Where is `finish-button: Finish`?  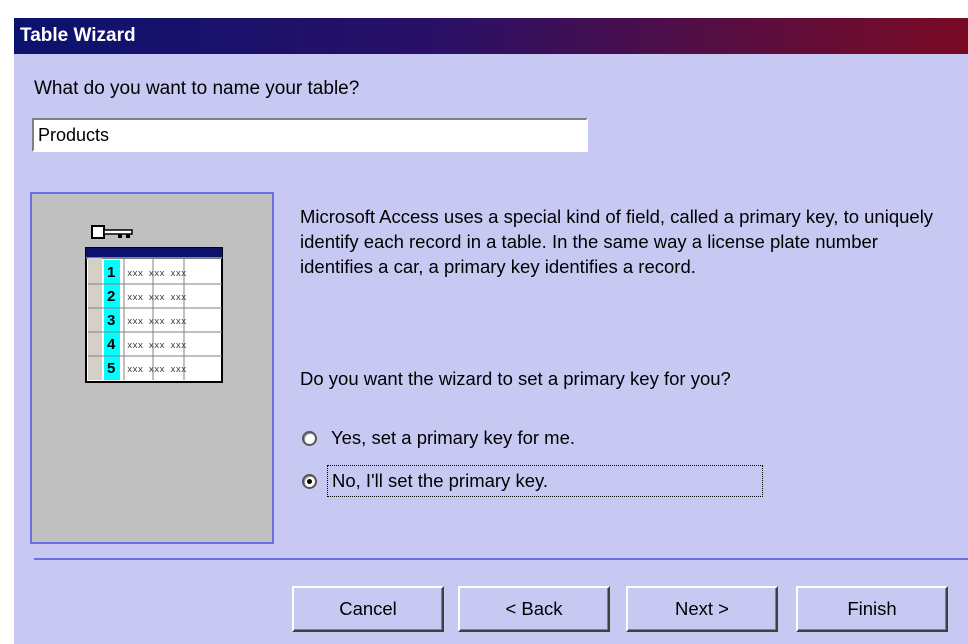
finish-button: Finish is located at coordinates (872, 609).